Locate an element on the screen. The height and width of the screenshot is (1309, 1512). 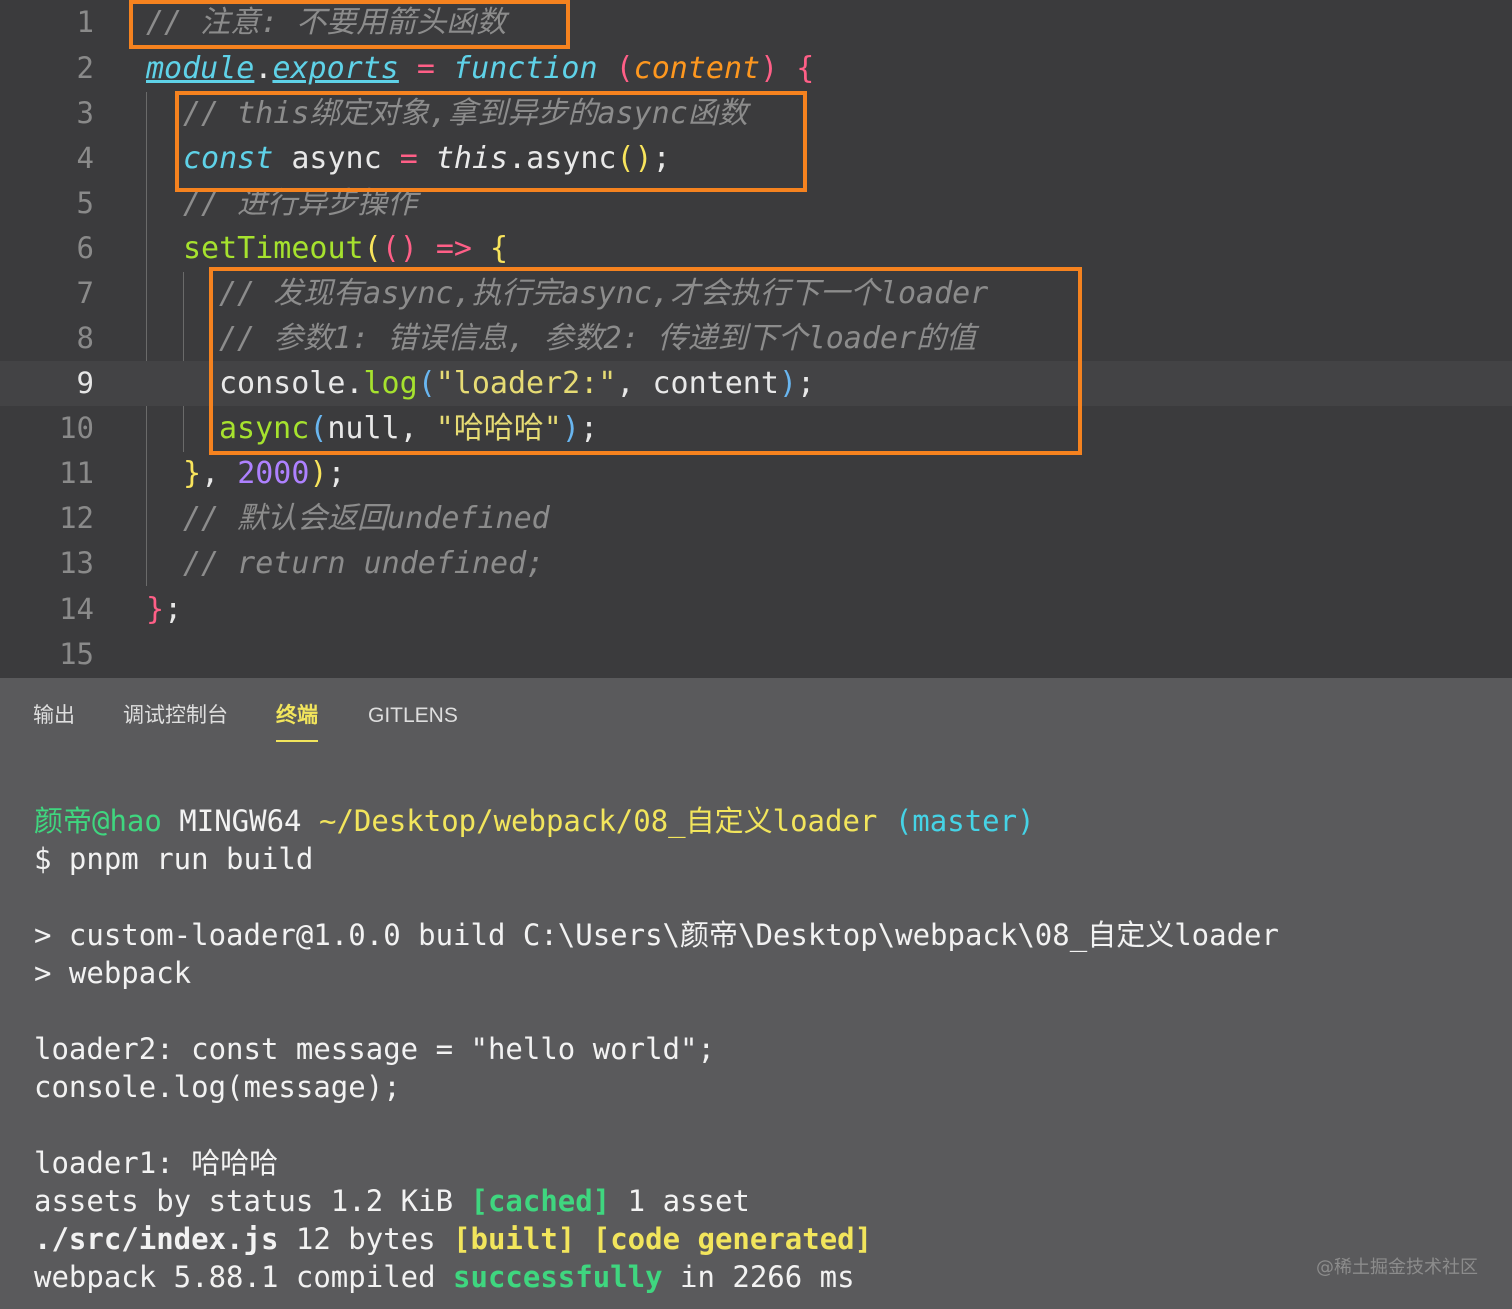
tab-output: 输出 is located at coordinates (54, 720).